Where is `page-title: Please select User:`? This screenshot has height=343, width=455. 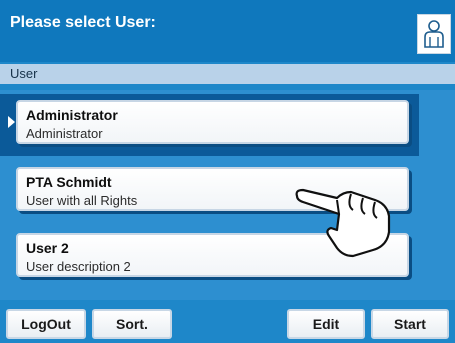
page-title: Please select User: is located at coordinates (83, 22).